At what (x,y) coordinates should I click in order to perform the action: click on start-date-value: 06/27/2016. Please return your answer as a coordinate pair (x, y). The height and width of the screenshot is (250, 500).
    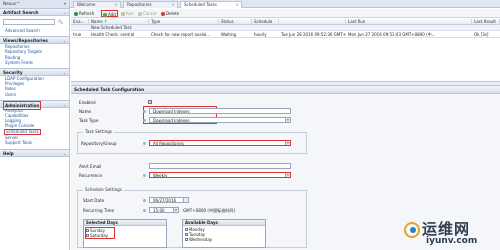
    Looking at the image, I should click on (165, 200).